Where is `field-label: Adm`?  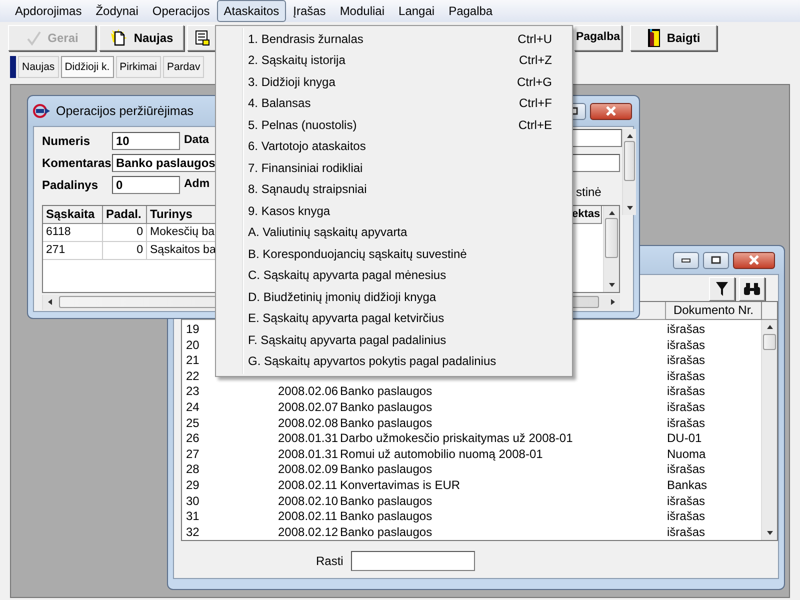 field-label: Adm is located at coordinates (197, 184).